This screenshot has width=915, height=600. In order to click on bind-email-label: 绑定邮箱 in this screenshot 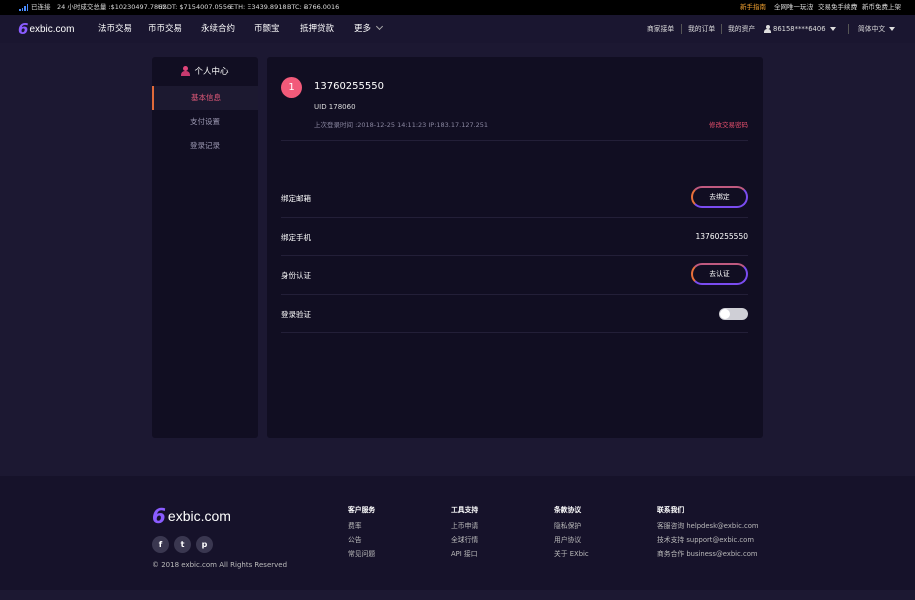, I will do `click(296, 198)`.